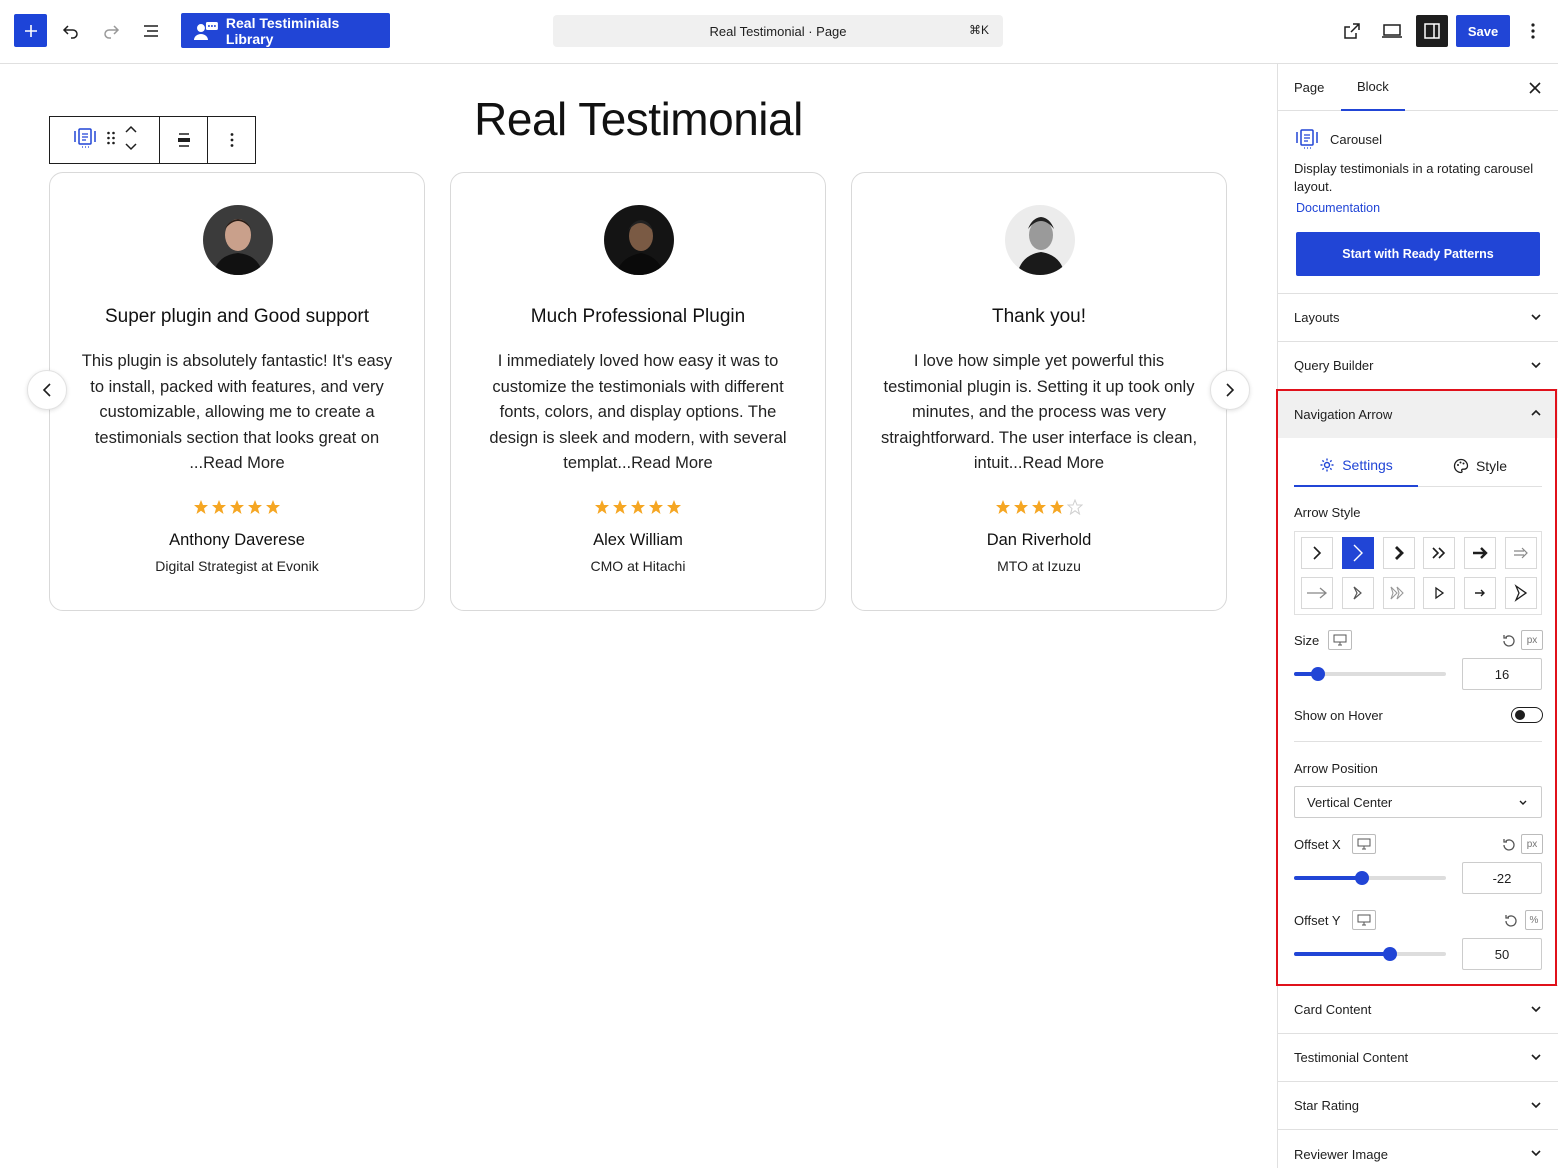 Image resolution: width=1558 pixels, height=1168 pixels. I want to click on tab-page: Page, so click(1309, 87).